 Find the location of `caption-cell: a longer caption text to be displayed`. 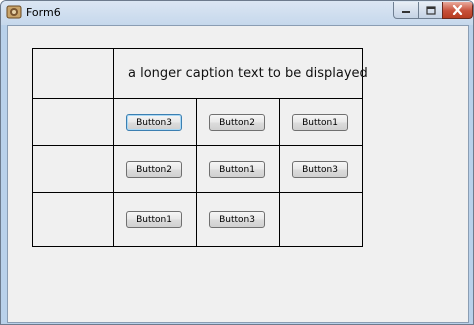

caption-cell: a longer caption text to be displayed is located at coordinates (240, 73).